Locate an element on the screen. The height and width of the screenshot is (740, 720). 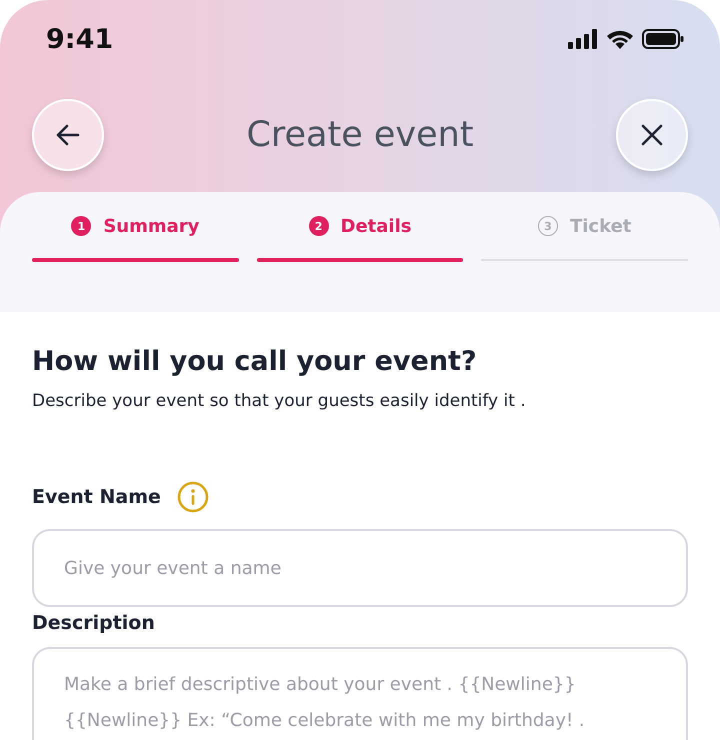
status-time: 9:41 is located at coordinates (80, 39).